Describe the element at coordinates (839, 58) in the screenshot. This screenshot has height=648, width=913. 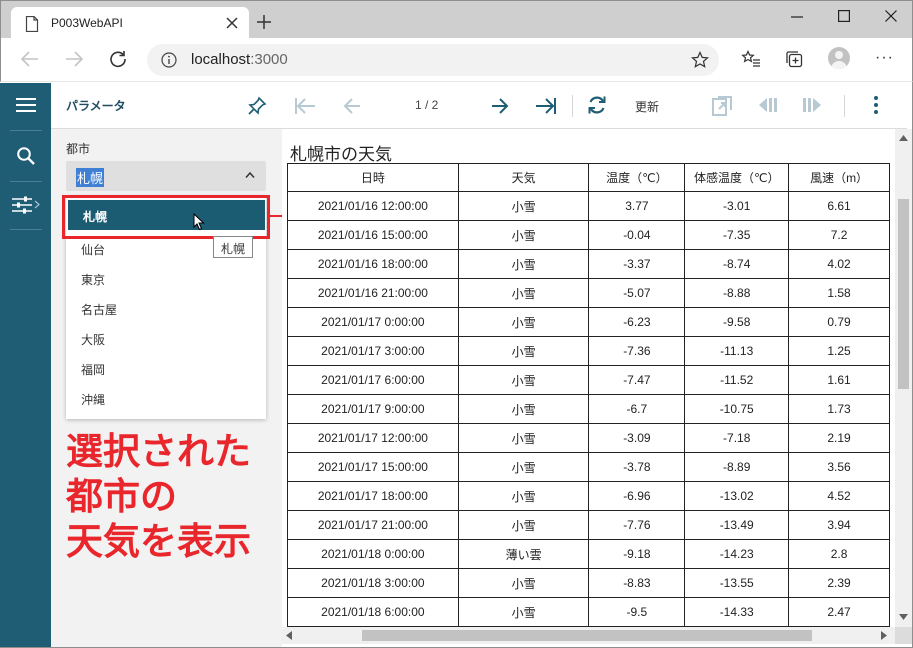
I see `avatar` at that location.